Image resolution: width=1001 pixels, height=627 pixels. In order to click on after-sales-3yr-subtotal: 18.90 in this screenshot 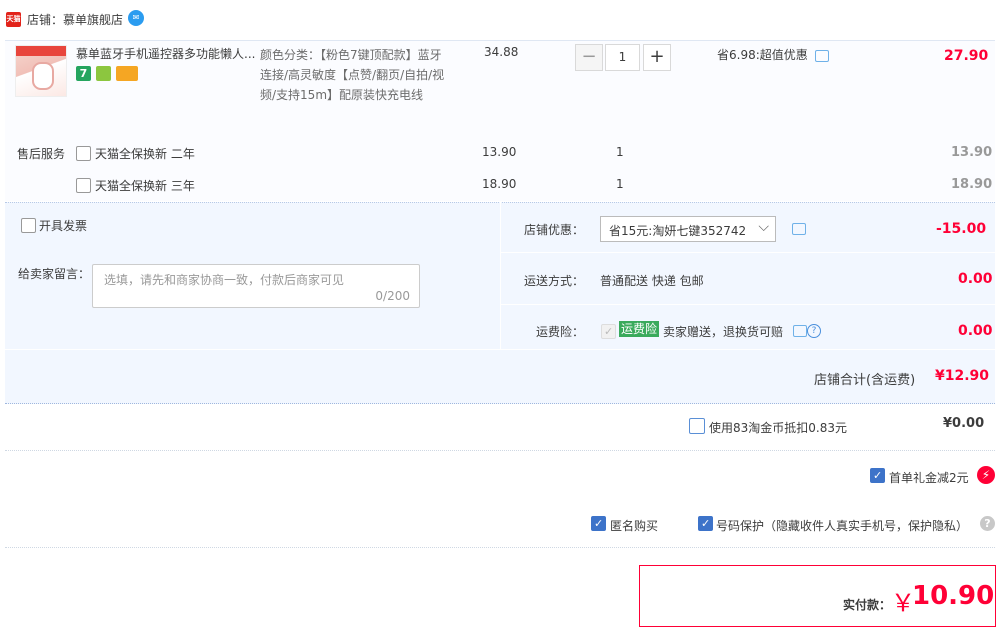, I will do `click(972, 184)`.